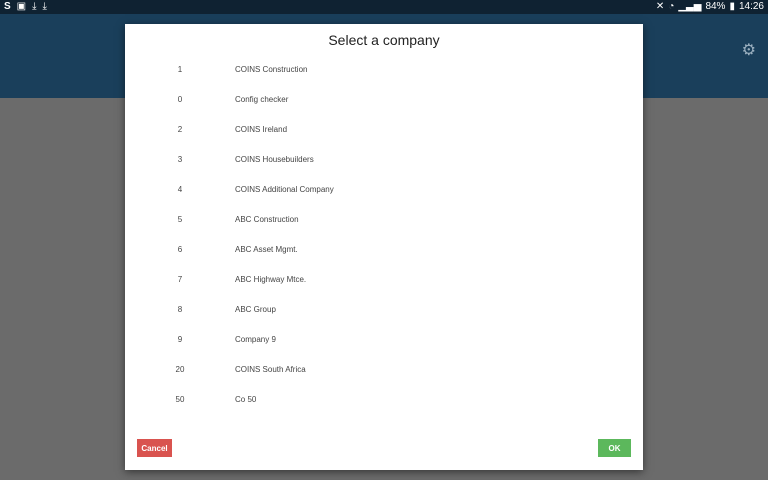 Image resolution: width=768 pixels, height=480 pixels. I want to click on company-number: 1, so click(180, 69).